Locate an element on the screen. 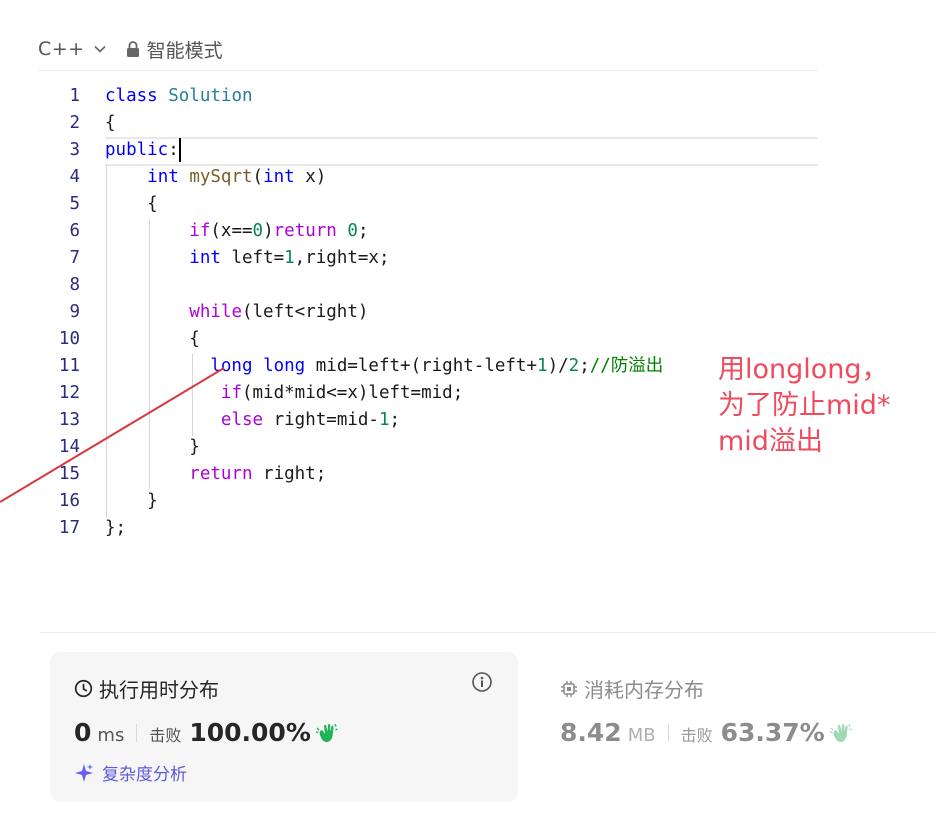 This screenshot has height=831, width=936. memory-stat-row: 8.42 MB 击败 63.37% is located at coordinates (706, 732).